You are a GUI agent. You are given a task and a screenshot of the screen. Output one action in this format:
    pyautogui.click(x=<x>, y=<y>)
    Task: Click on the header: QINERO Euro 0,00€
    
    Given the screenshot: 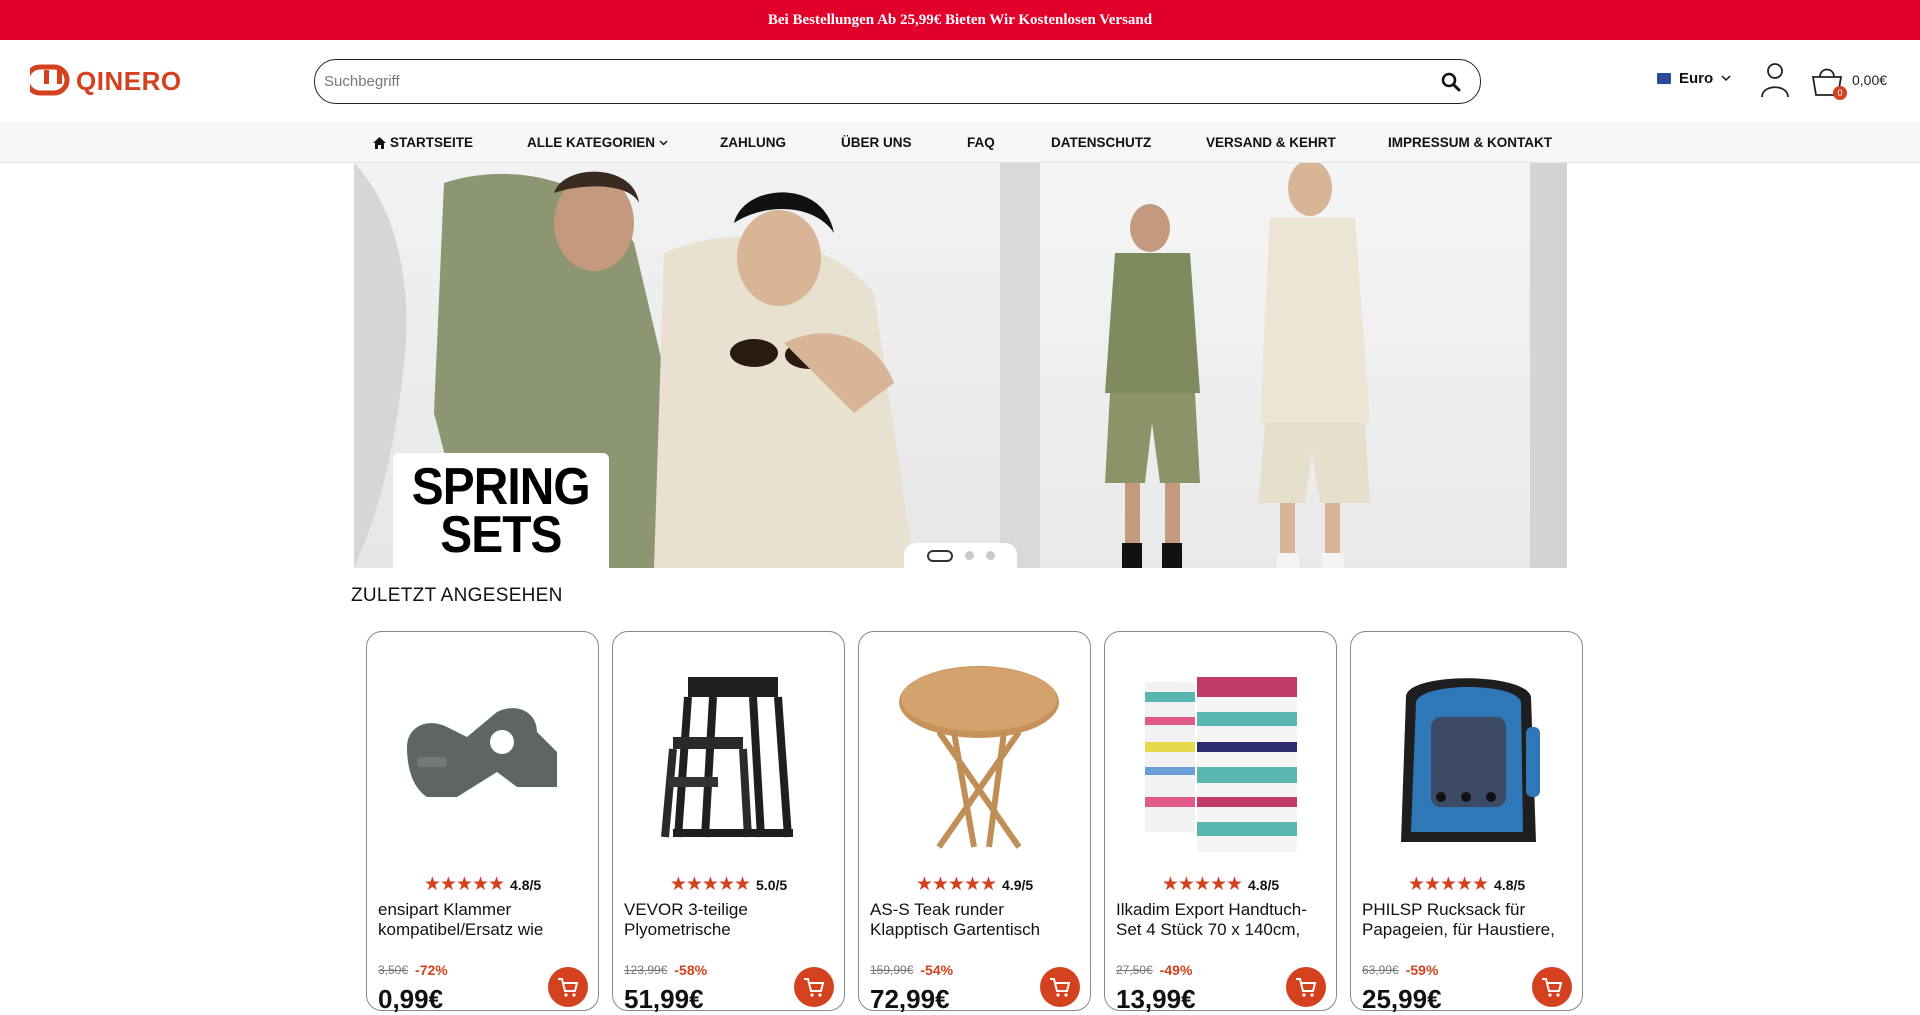 What is the action you would take?
    pyautogui.click(x=960, y=81)
    